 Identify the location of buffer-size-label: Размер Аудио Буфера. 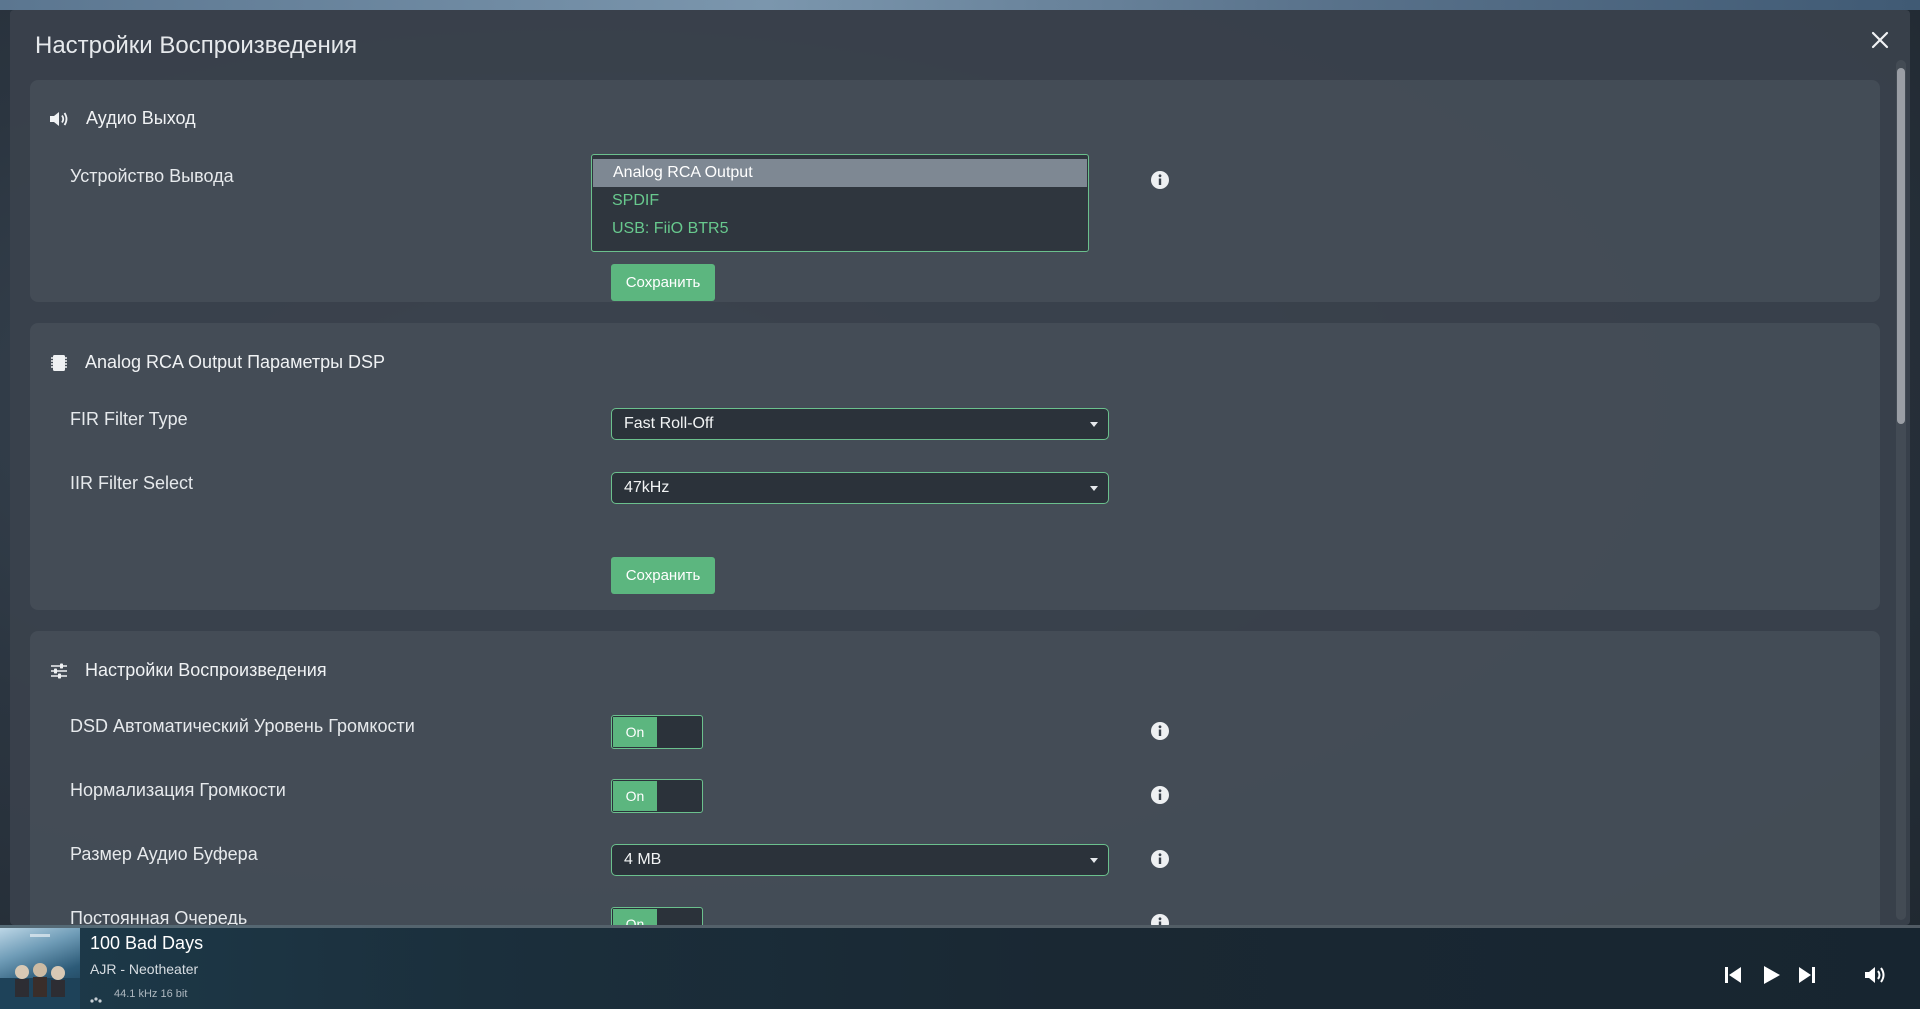
(164, 854).